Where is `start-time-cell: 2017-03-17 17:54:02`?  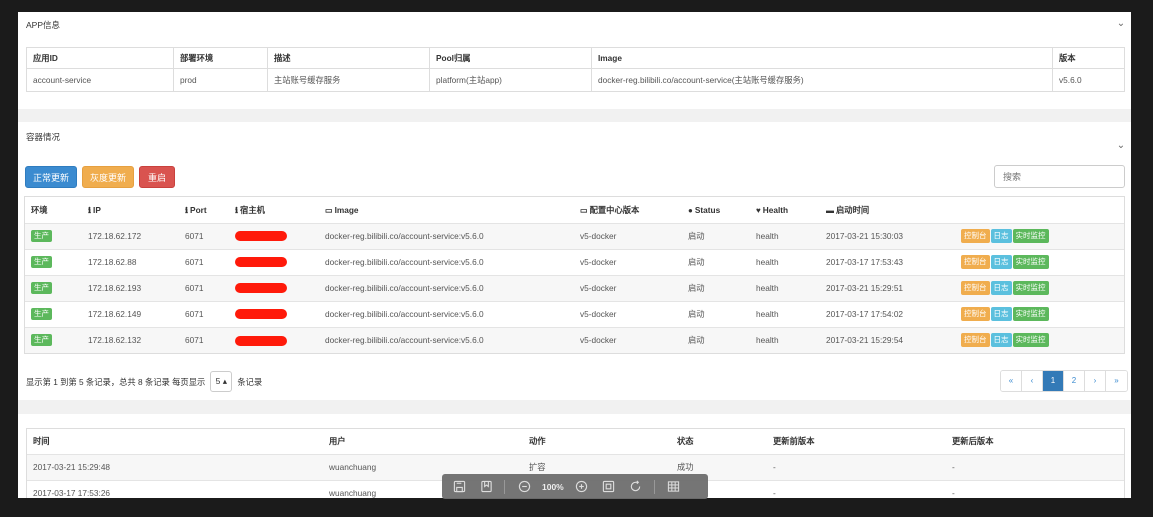
start-time-cell: 2017-03-17 17:54:02 is located at coordinates (865, 314).